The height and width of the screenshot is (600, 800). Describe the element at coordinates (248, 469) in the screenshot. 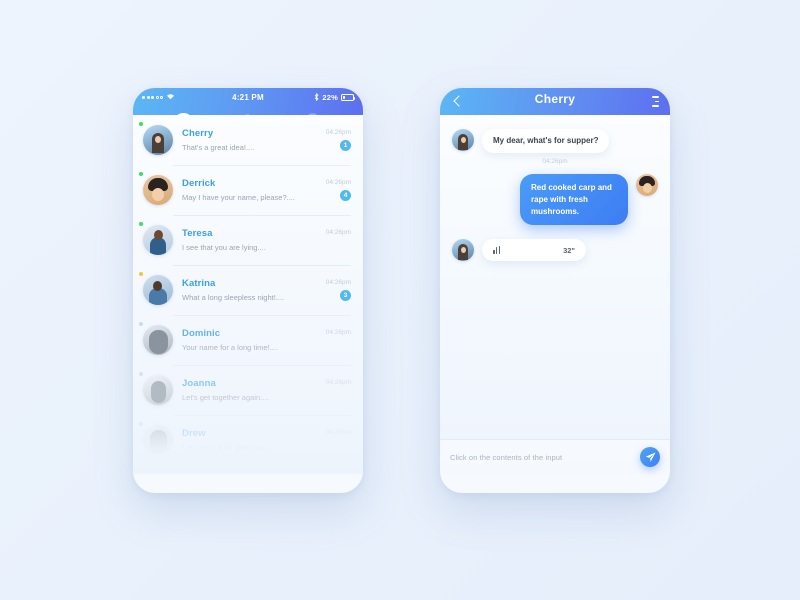

I see `list-item: Wit 04:26pm` at that location.